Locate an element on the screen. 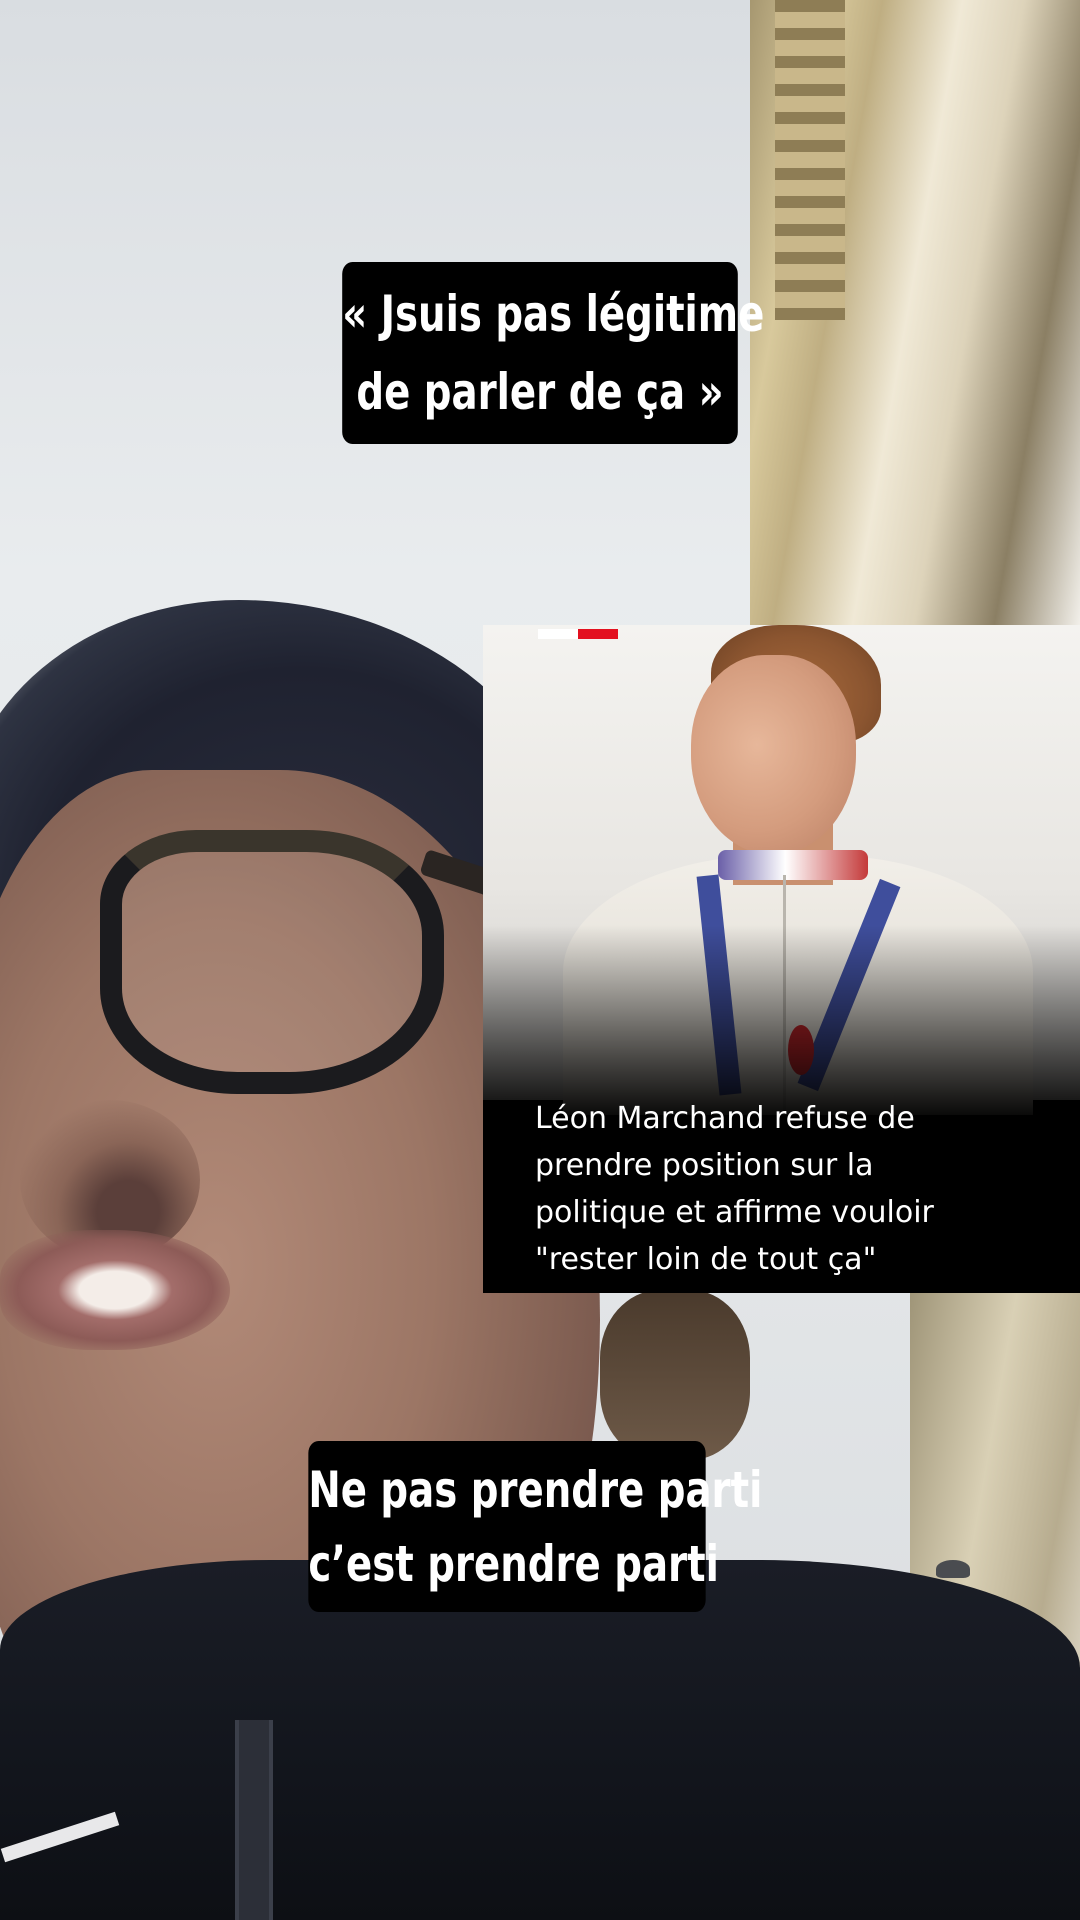 This screenshot has height=1920, width=1080. caption-bottom: Ne pas prendre parti c’est prendre parti is located at coordinates (535, 1526).